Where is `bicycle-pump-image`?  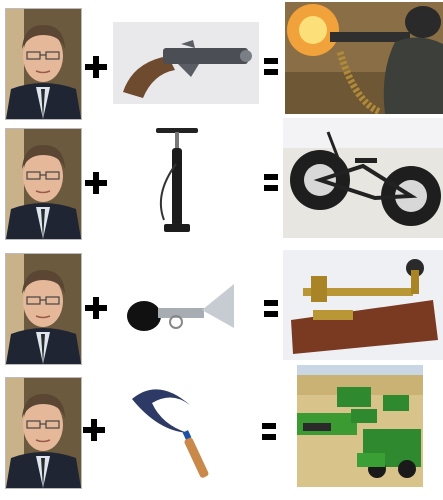 bicycle-pump-image is located at coordinates (177, 180).